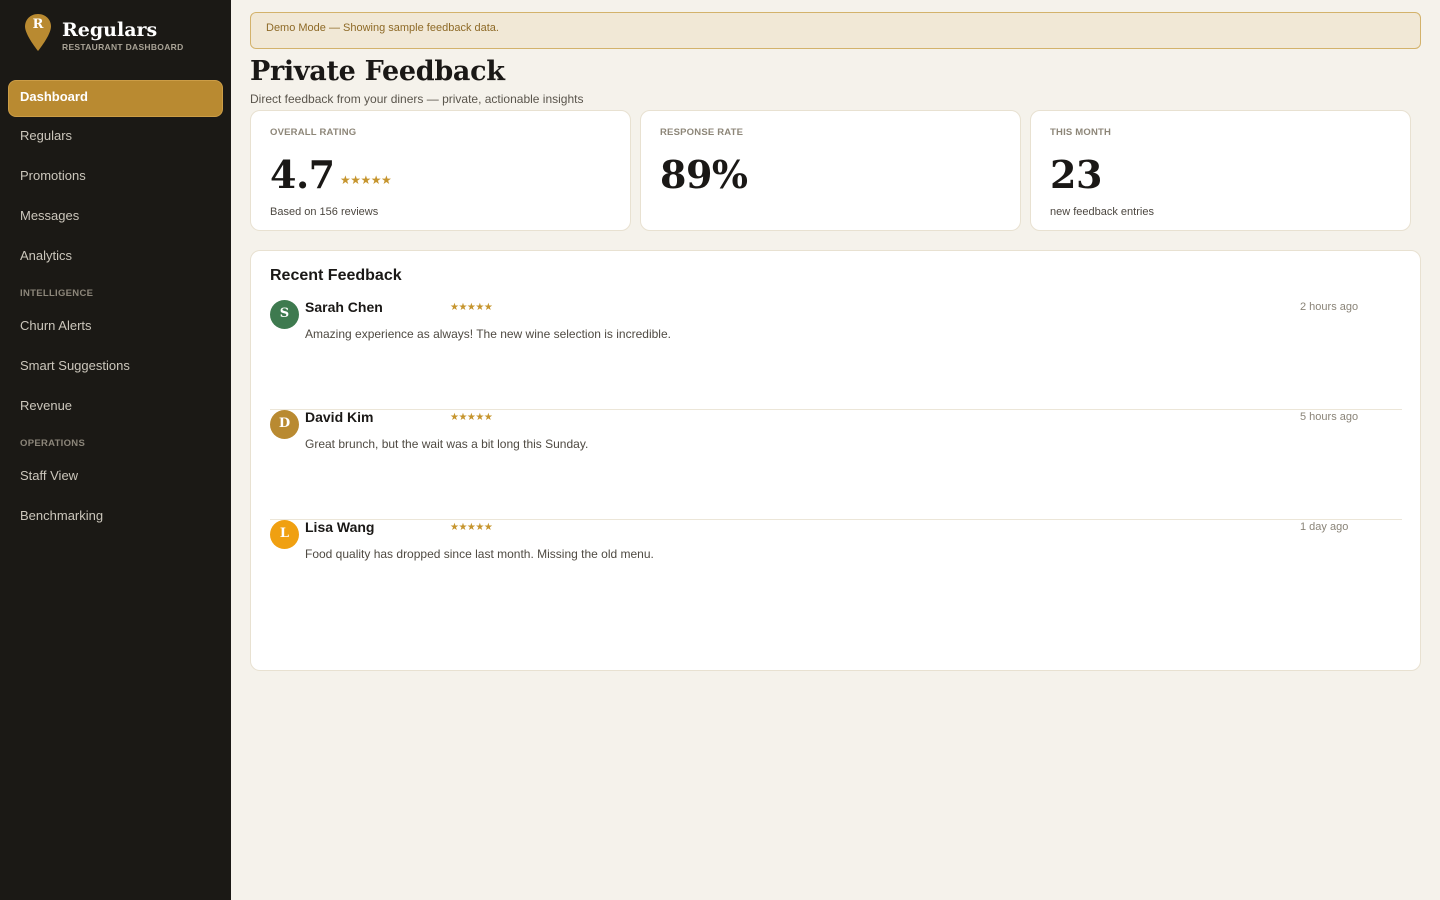 The image size is (1440, 900). Describe the element at coordinates (115, 177) in the screenshot. I see `nav-item-promotions: Promotions` at that location.